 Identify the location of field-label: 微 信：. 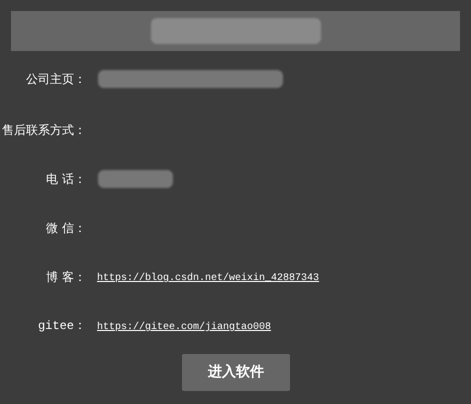
(66, 228).